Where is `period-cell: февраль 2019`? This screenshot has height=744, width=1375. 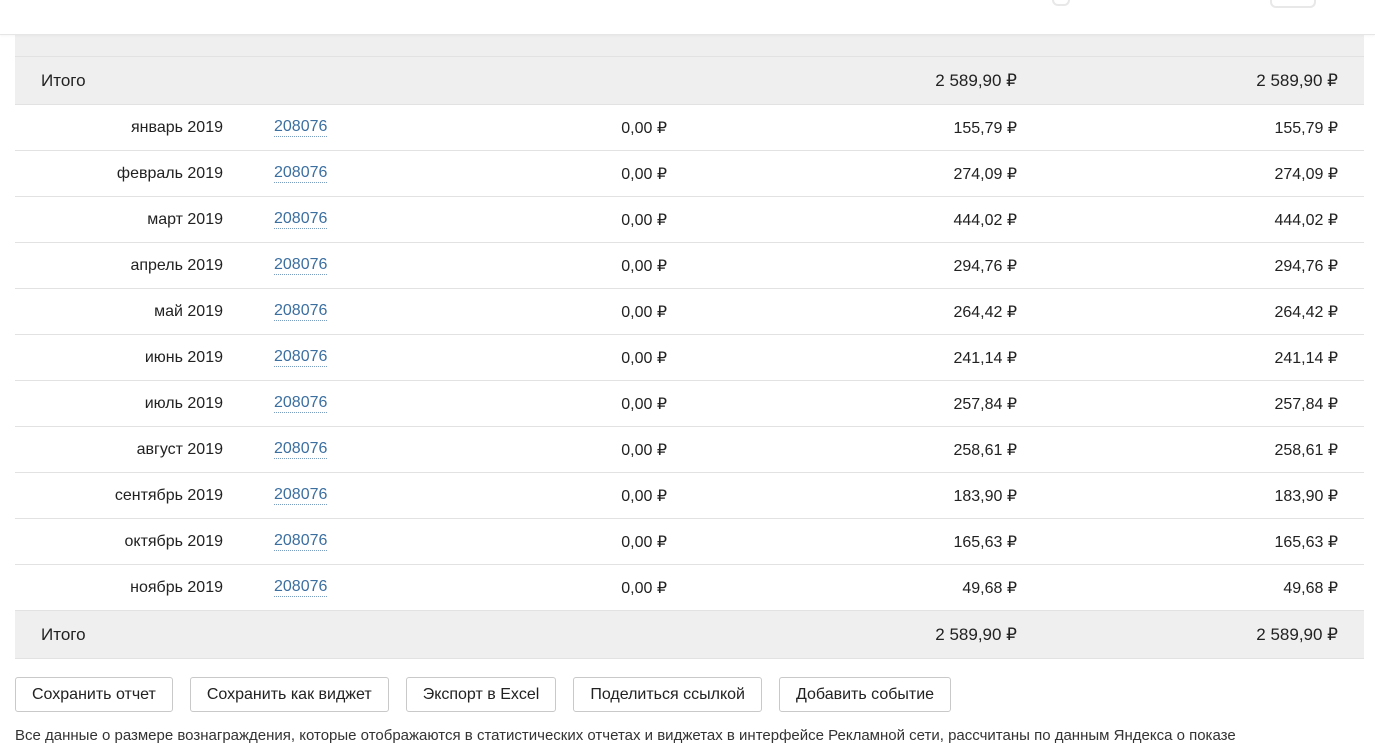
period-cell: февраль 2019 is located at coordinates (169, 173).